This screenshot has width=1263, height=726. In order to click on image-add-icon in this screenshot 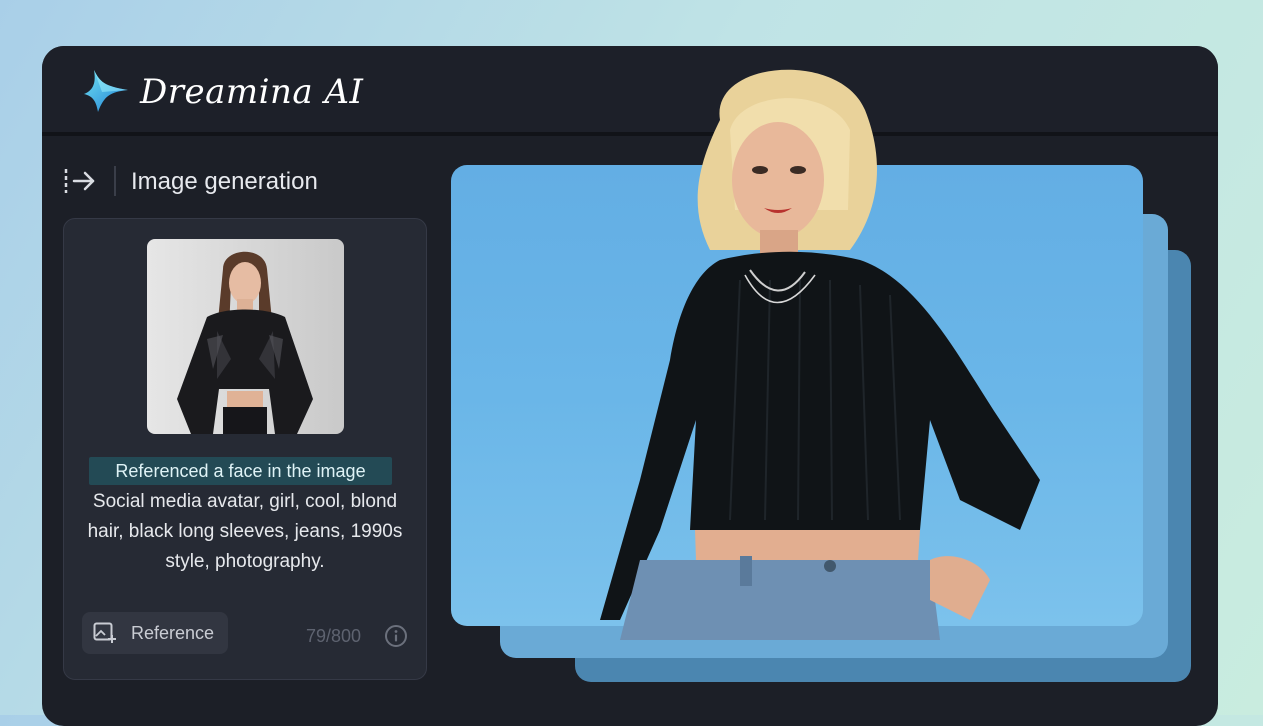, I will do `click(104, 632)`.